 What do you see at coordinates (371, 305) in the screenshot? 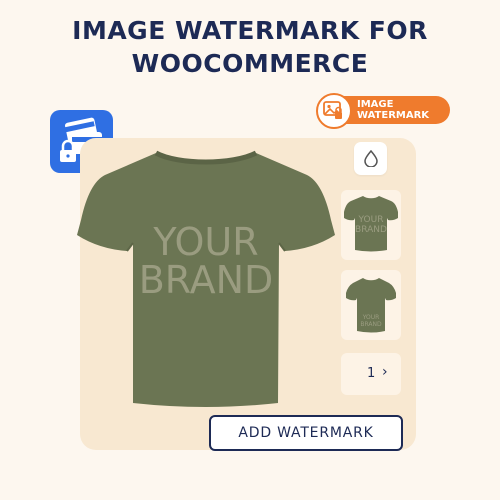
I see `thumbnail-2: YOUR BRAND` at bounding box center [371, 305].